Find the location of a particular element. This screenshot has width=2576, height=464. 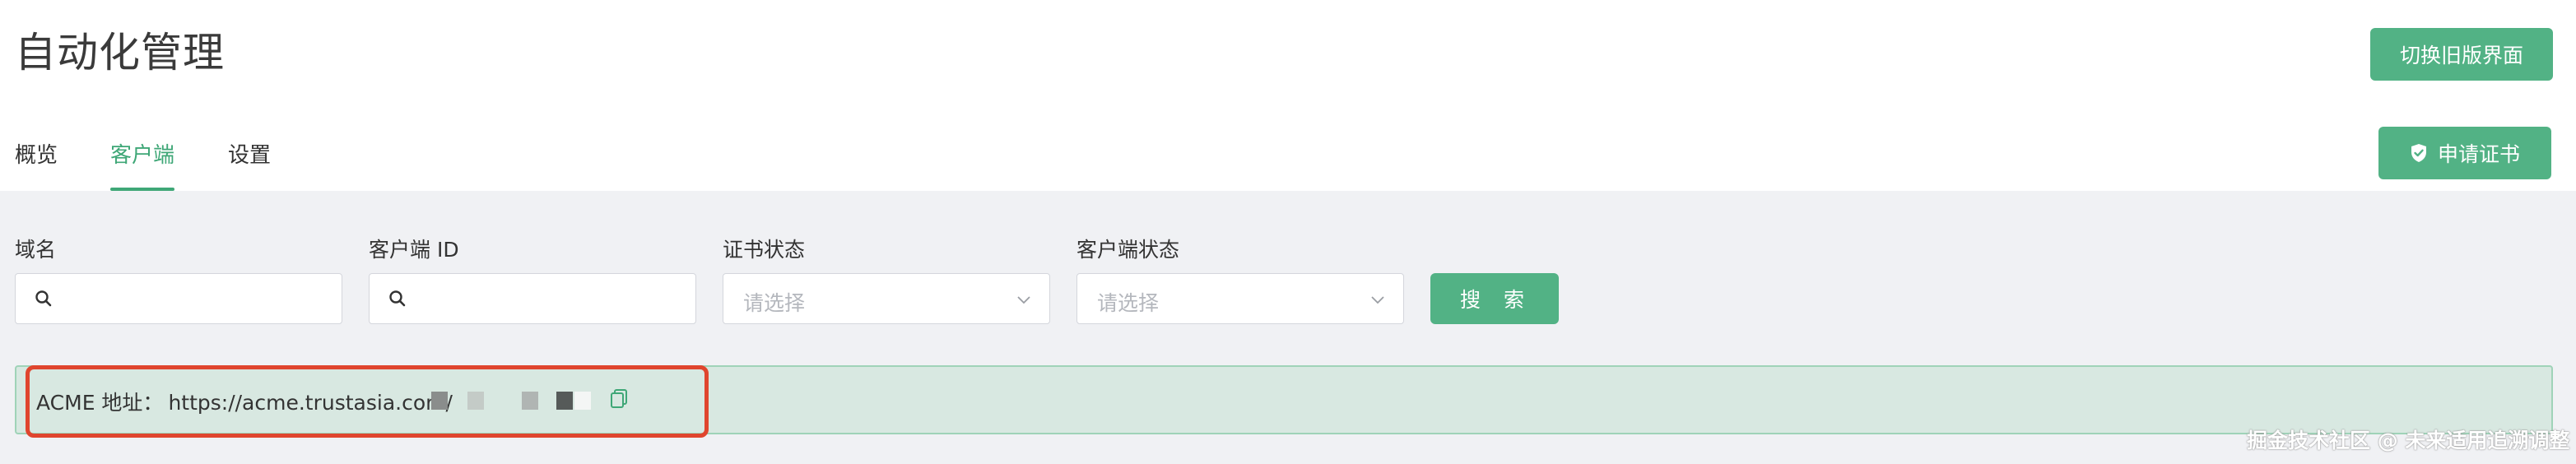

client-status-label: 客户端状态 is located at coordinates (1128, 250).